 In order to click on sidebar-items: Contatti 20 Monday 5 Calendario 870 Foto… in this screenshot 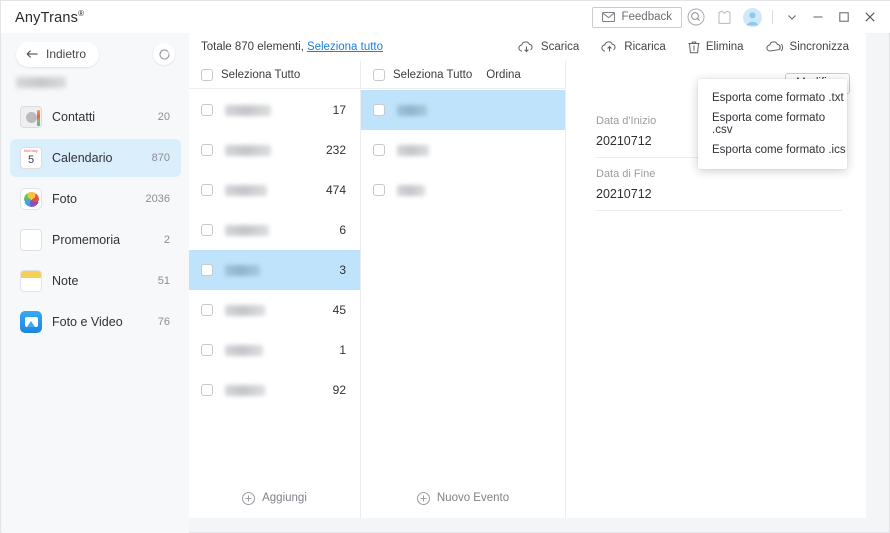, I will do `click(95, 219)`.